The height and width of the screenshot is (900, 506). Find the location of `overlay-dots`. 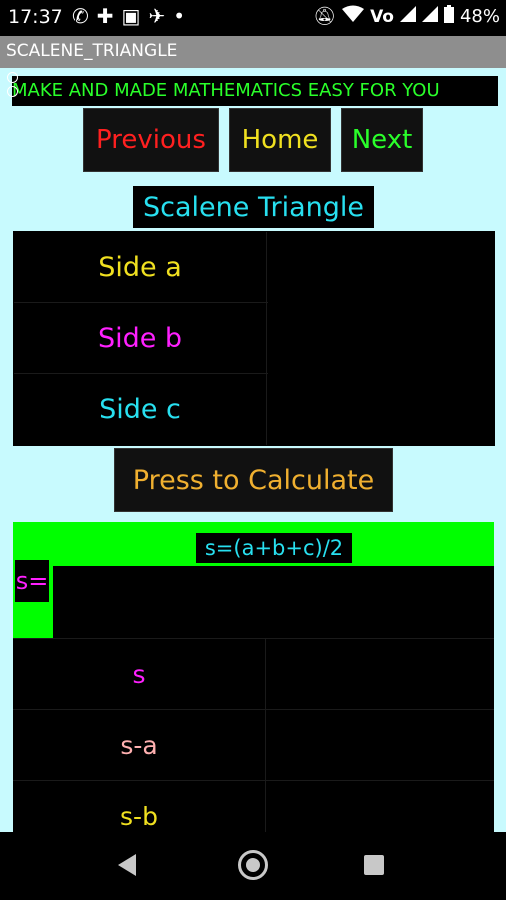

overlay-dots is located at coordinates (12, 84).